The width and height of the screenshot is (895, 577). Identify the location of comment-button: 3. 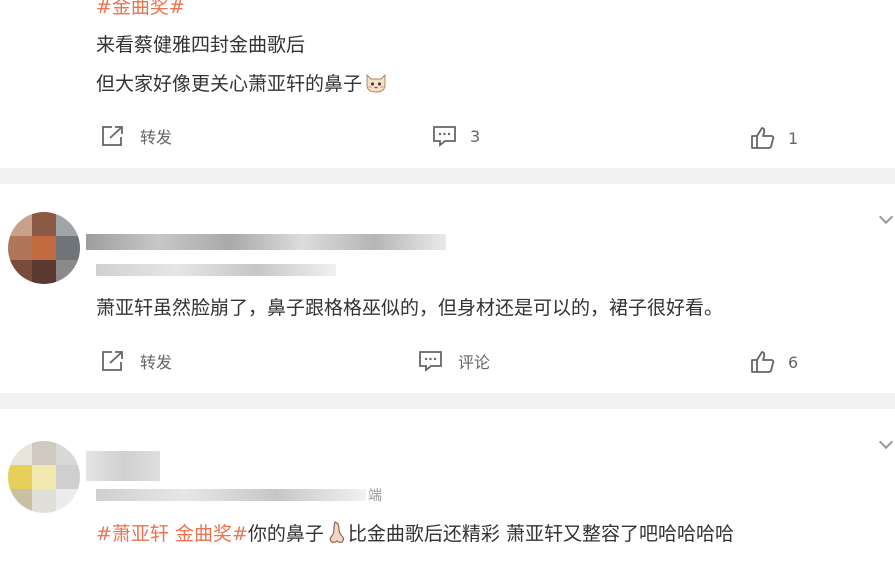
(456, 136).